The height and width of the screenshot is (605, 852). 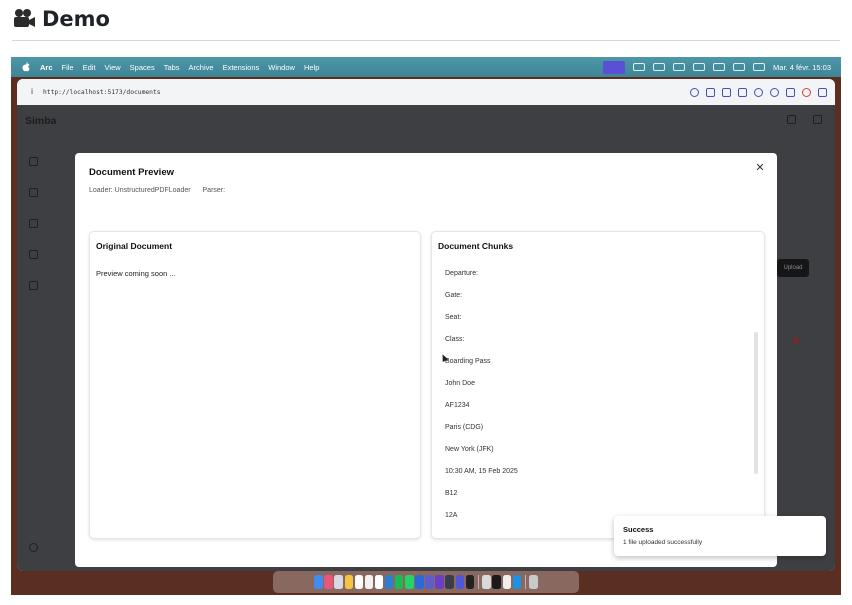 I want to click on address-bar: i http://localhost:5173/documents, so click(x=426, y=92).